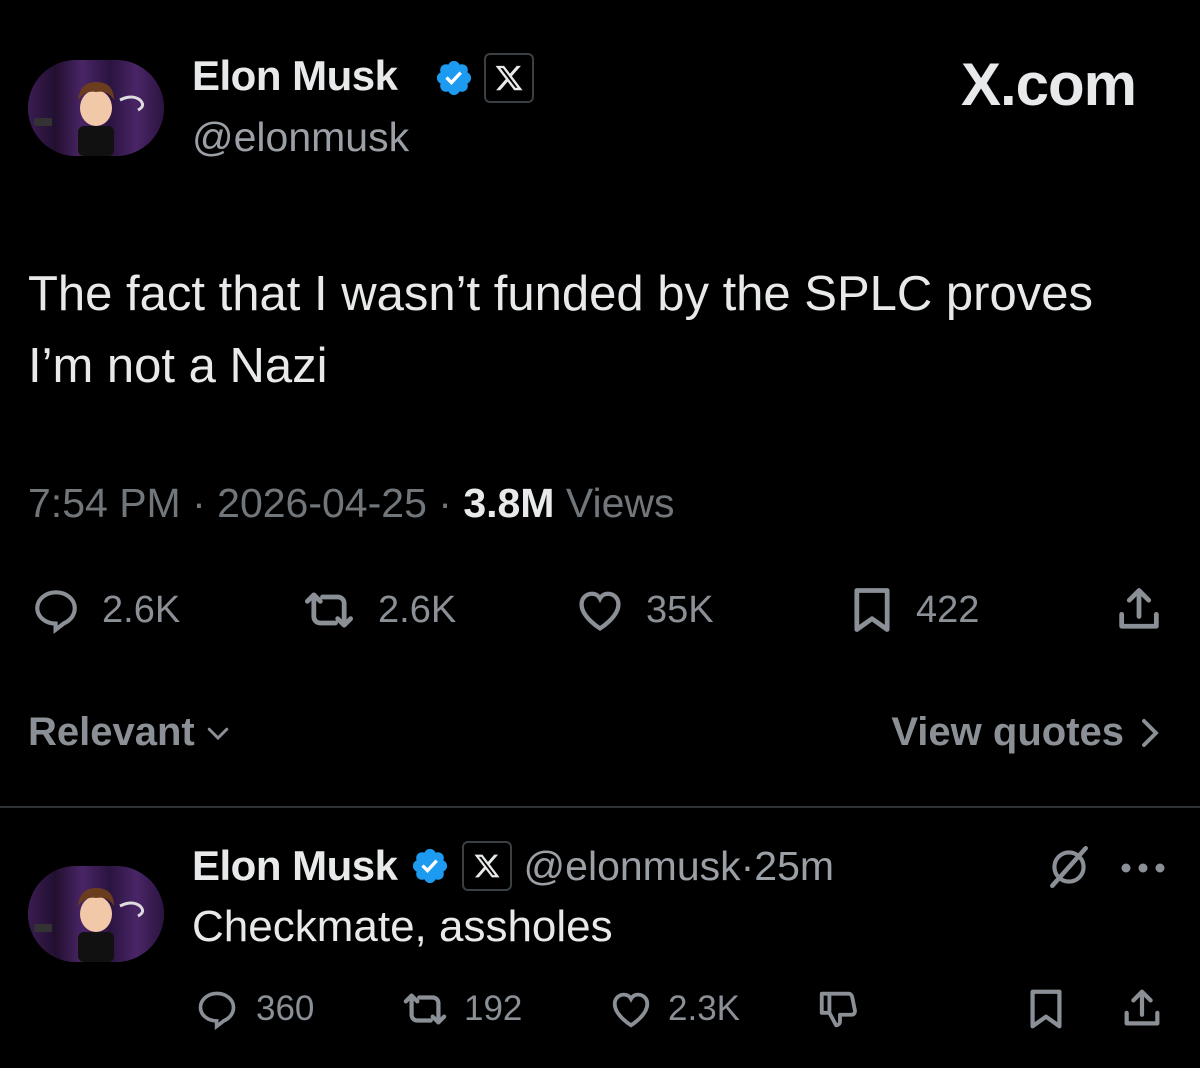 Image resolution: width=1200 pixels, height=1068 pixels. I want to click on sort-label: Relevant, so click(111, 732).